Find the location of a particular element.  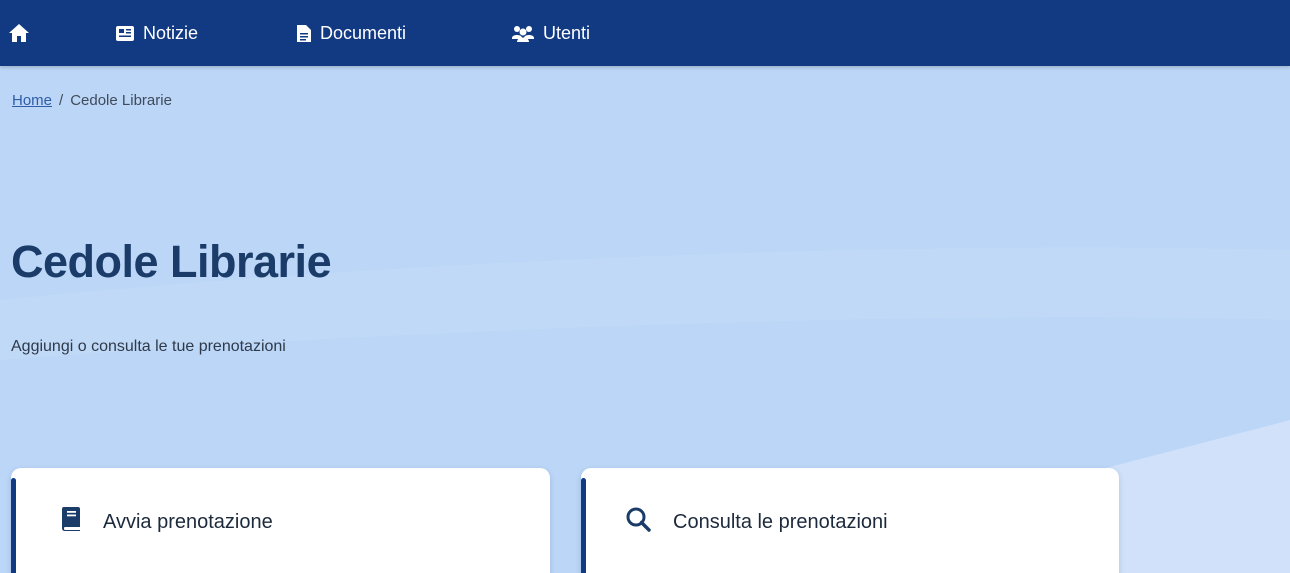

consulta-prenotazioni-card: Consulta le prenotazioni is located at coordinates (850, 520).